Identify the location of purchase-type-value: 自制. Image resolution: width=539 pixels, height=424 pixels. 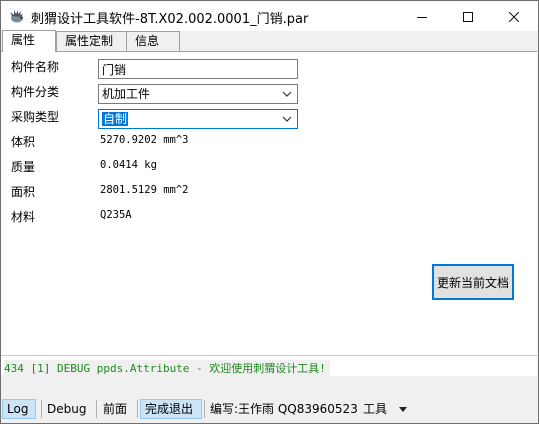
(115, 119).